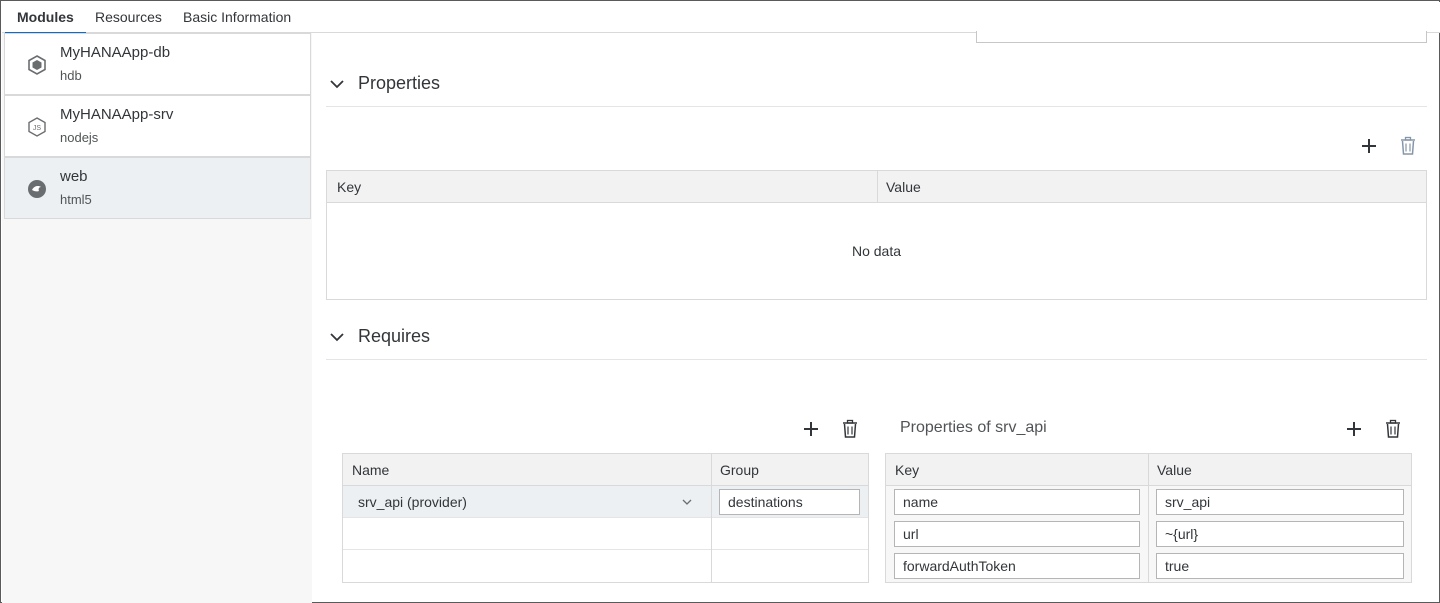 This screenshot has width=1440, height=603. Describe the element at coordinates (789, 502) in the screenshot. I see `group-input: destinations` at that location.